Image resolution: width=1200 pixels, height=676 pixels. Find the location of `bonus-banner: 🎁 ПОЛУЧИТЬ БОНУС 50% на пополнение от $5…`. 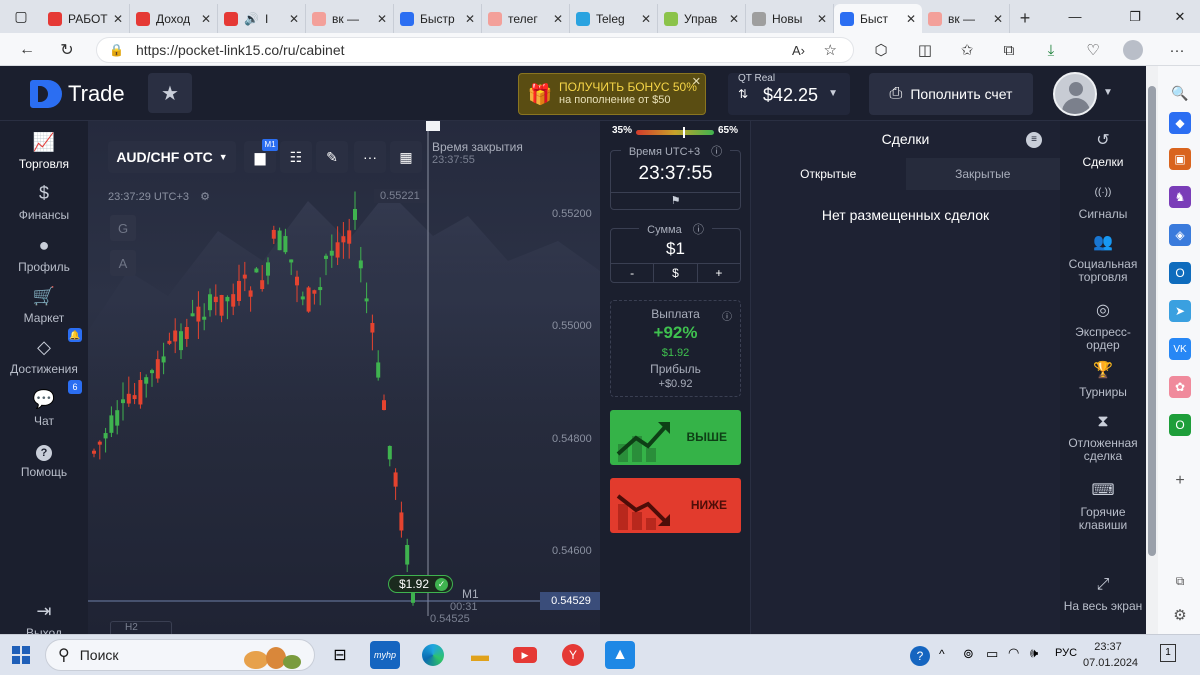

bonus-banner: 🎁 ПОЛУЧИТЬ БОНУС 50% на пополнение от $5… is located at coordinates (612, 94).